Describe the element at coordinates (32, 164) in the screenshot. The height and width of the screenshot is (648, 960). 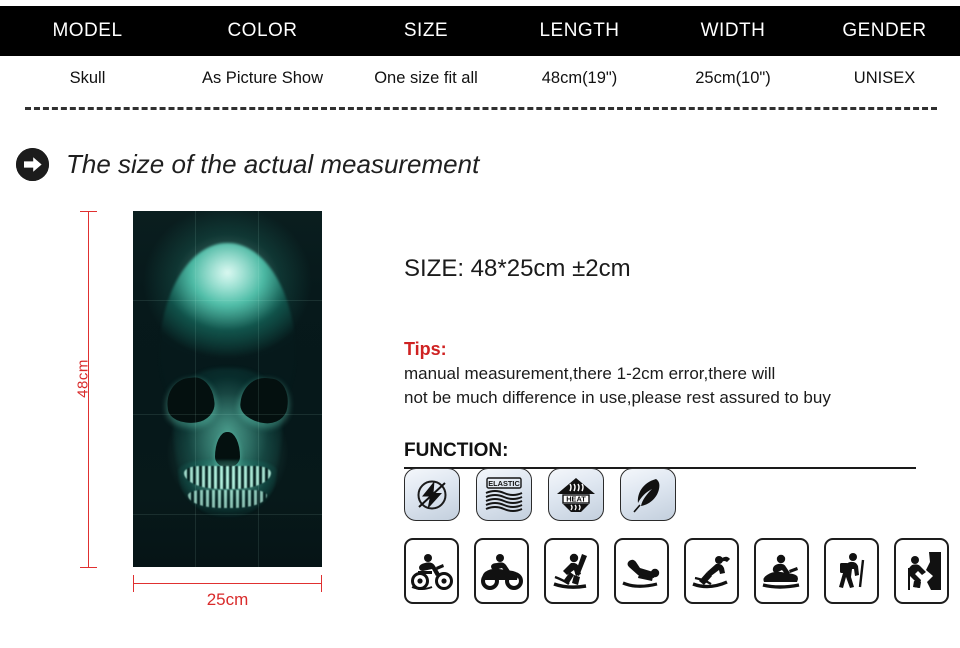
I see `arrow-right-circle-icon` at that location.